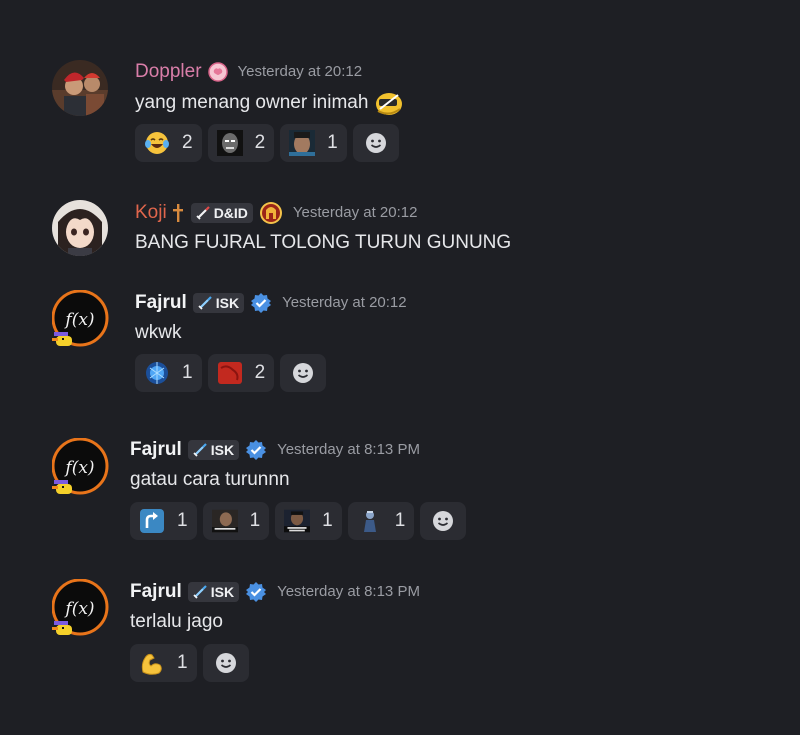 The height and width of the screenshot is (735, 800). What do you see at coordinates (229, 143) in the screenshot?
I see `custom-face-emoji-icon` at bounding box center [229, 143].